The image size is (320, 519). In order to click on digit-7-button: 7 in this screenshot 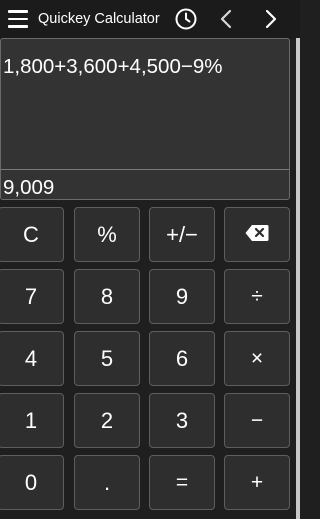, I will do `click(32, 296)`.